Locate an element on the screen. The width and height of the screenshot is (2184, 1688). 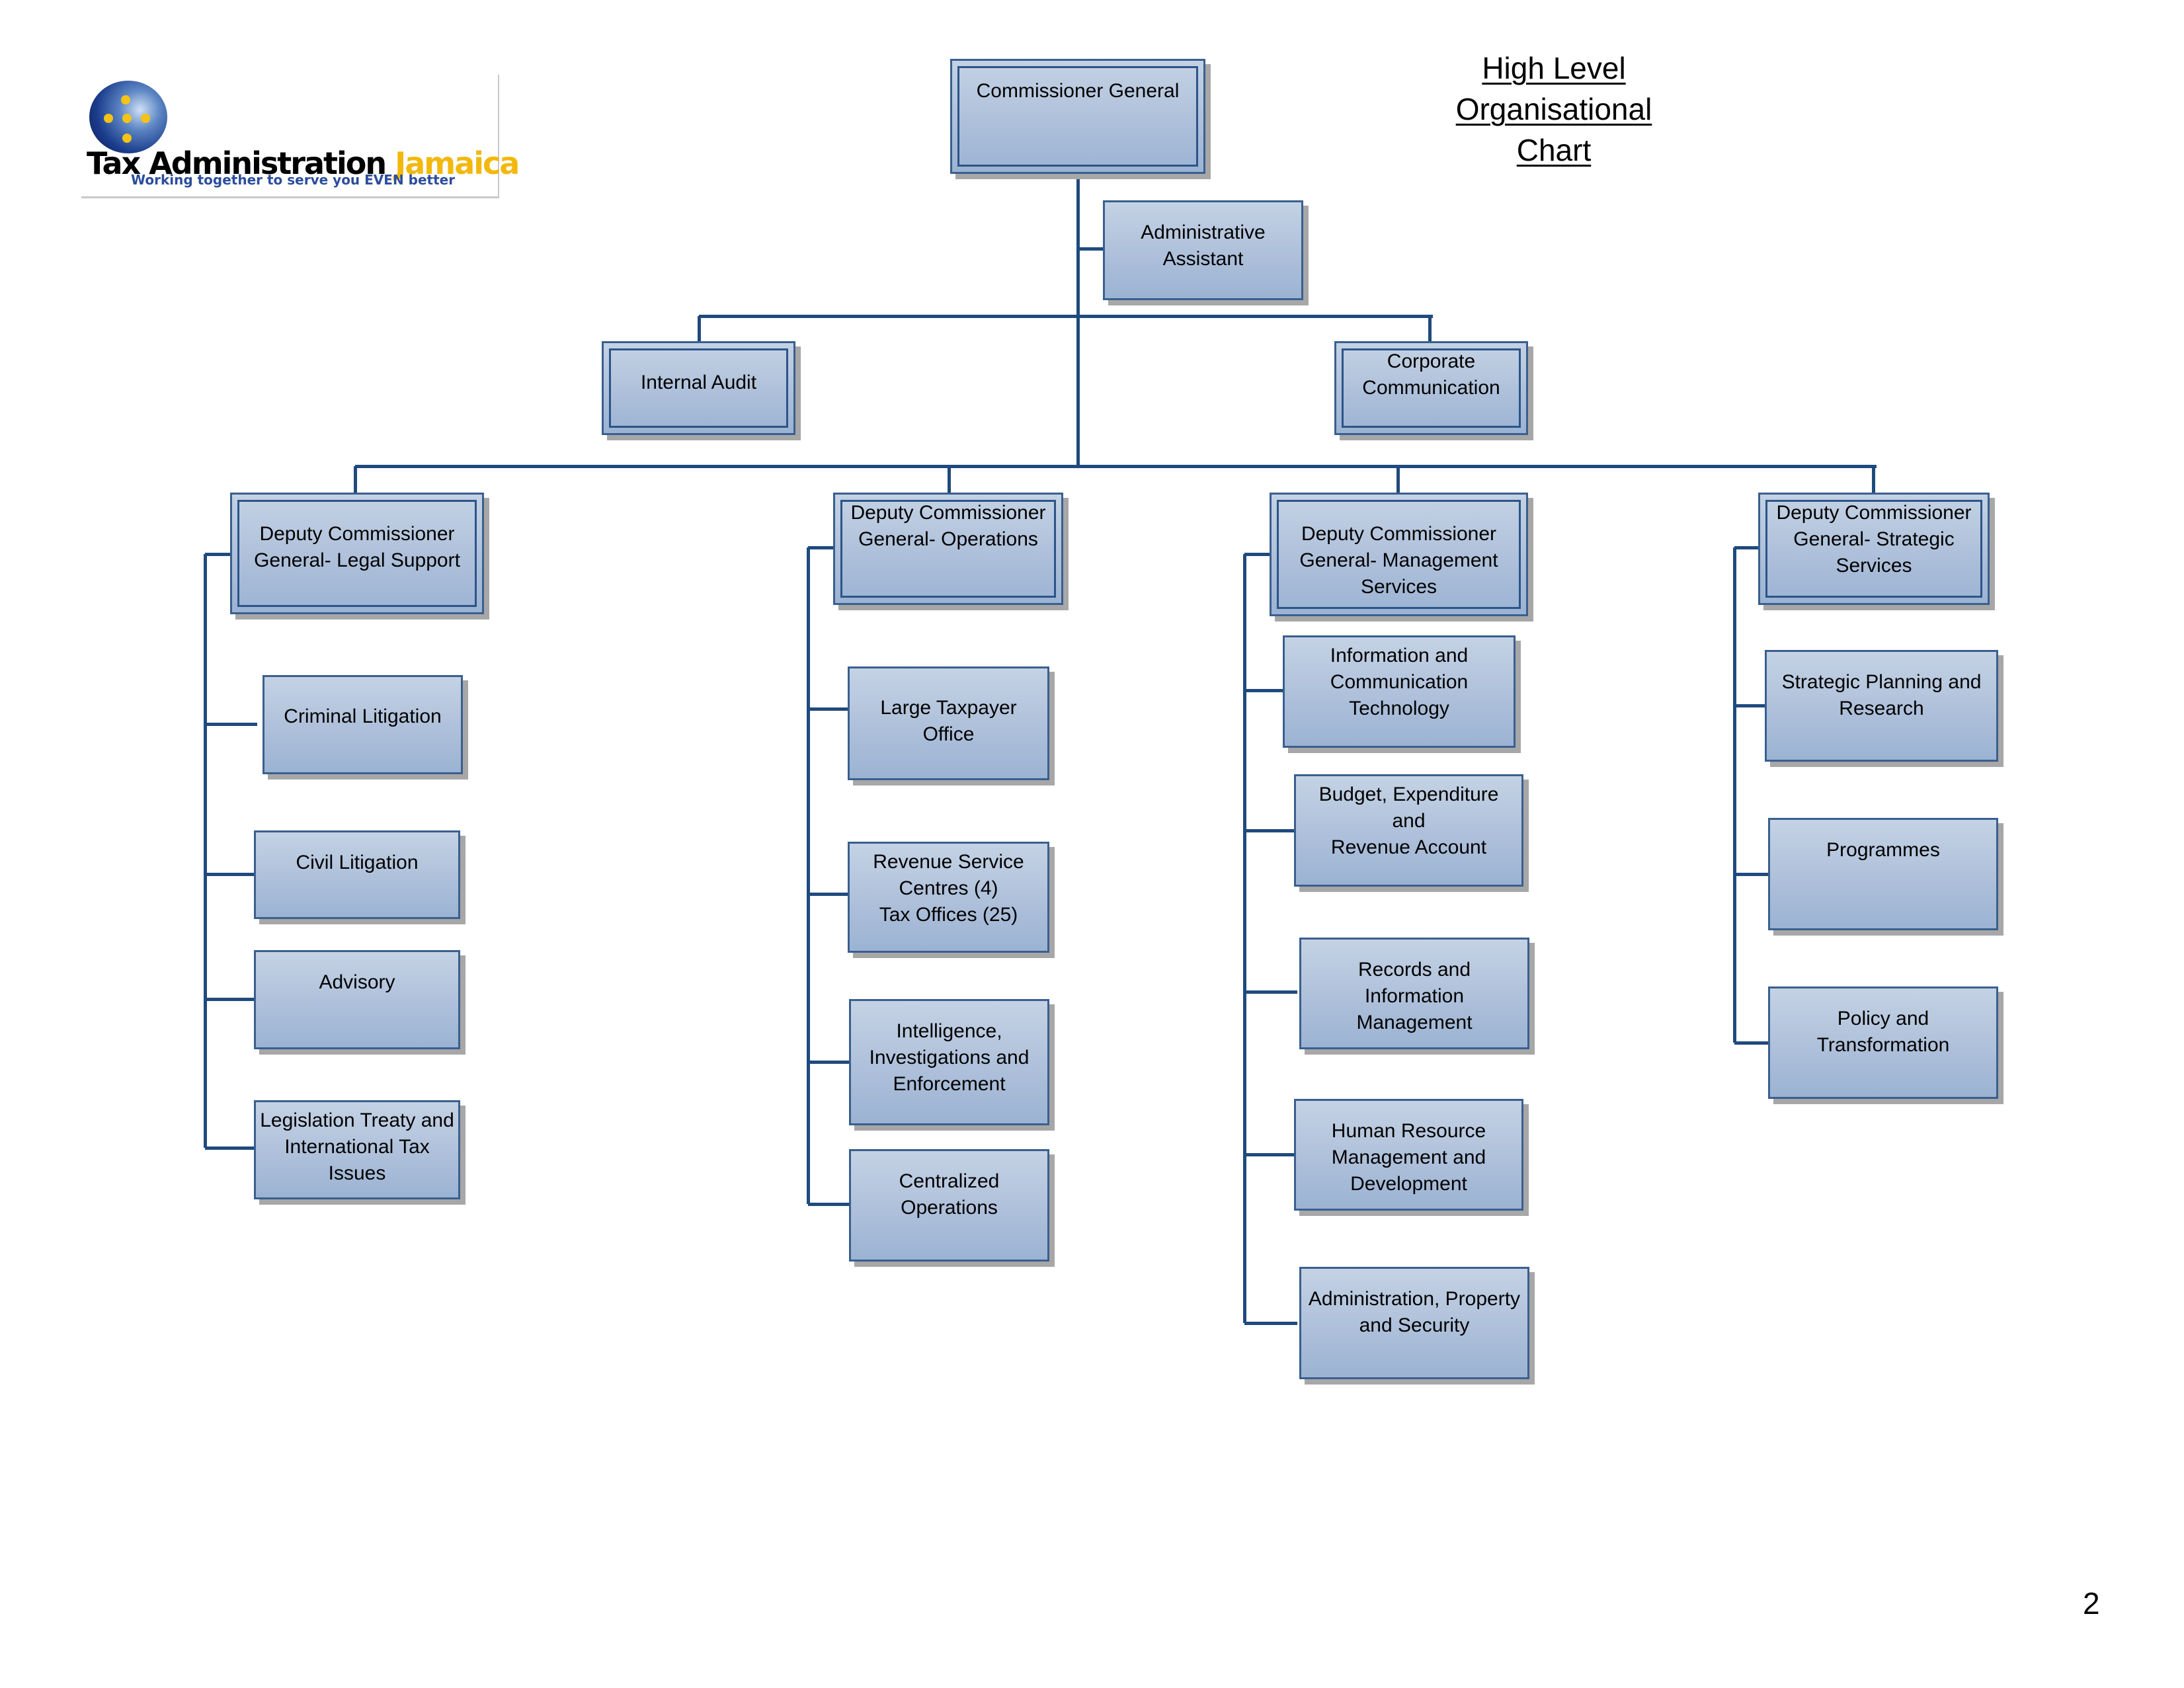
unit-administration-property-box: Administration, Property and Security is located at coordinates (1414, 1323).